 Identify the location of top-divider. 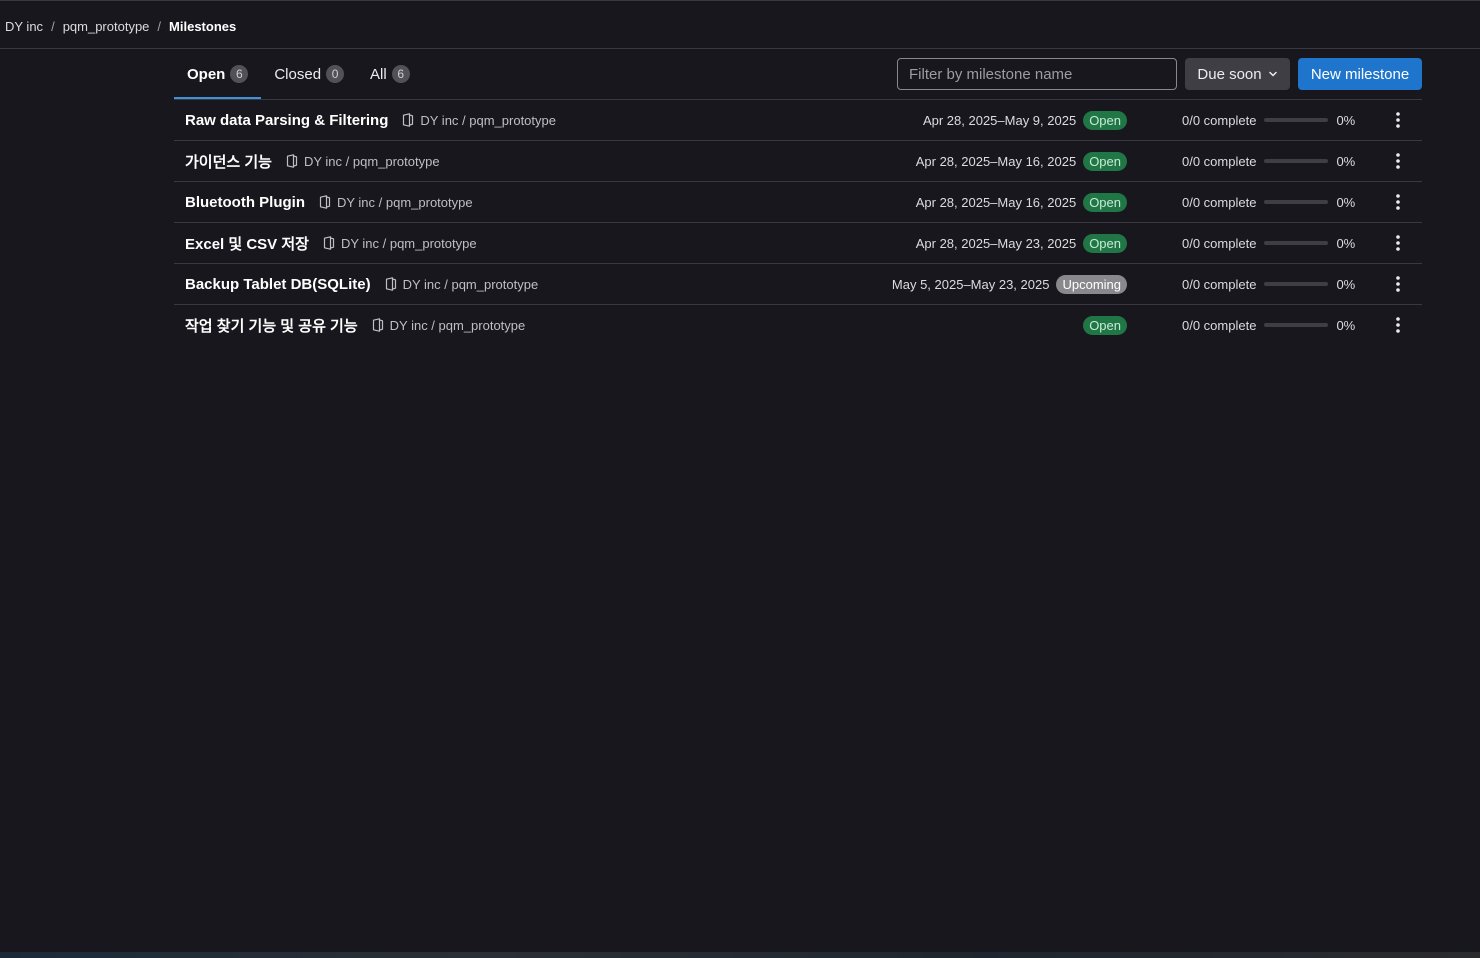
(740, 0).